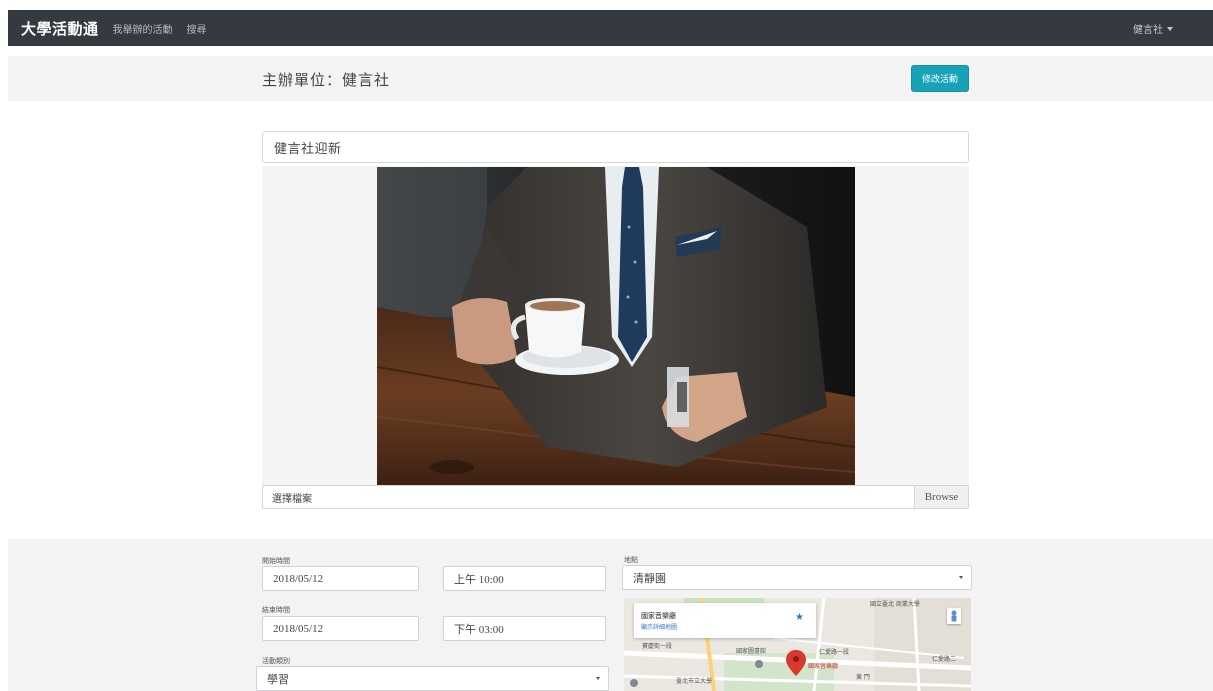  Describe the element at coordinates (432, 678) in the screenshot. I see `category-select: 學習` at that location.